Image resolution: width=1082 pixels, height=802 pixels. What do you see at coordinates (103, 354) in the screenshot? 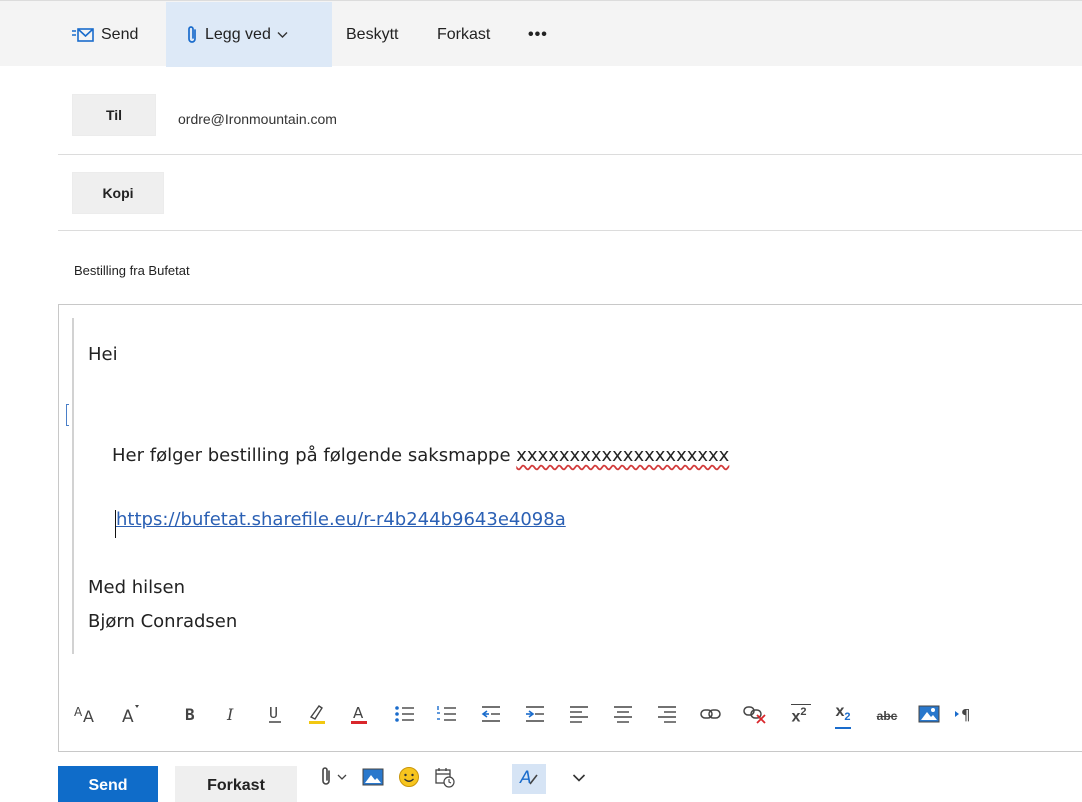
I see `greeting-text: Hei` at bounding box center [103, 354].